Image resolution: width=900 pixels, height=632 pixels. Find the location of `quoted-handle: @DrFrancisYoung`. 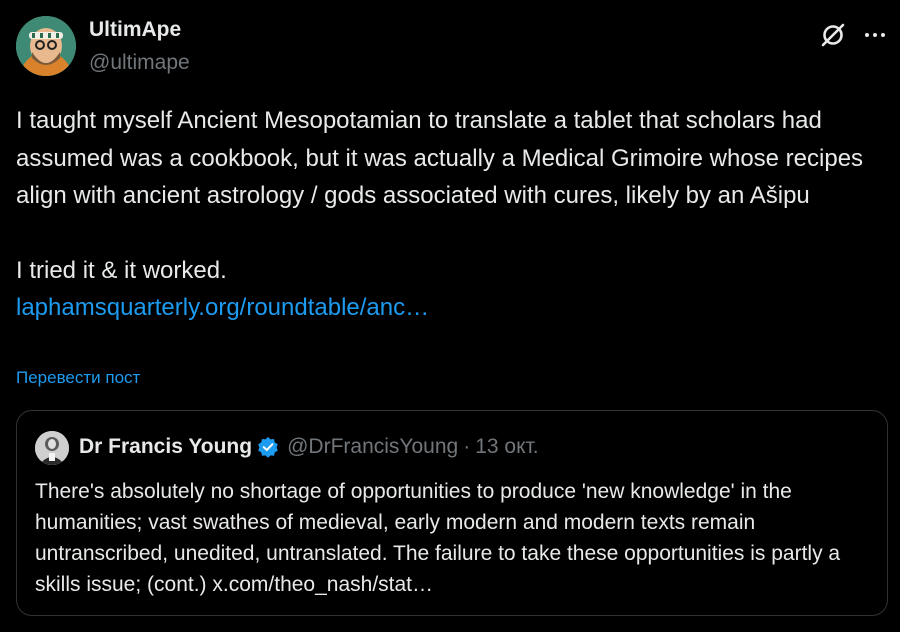

quoted-handle: @DrFrancisYoung is located at coordinates (373, 446).